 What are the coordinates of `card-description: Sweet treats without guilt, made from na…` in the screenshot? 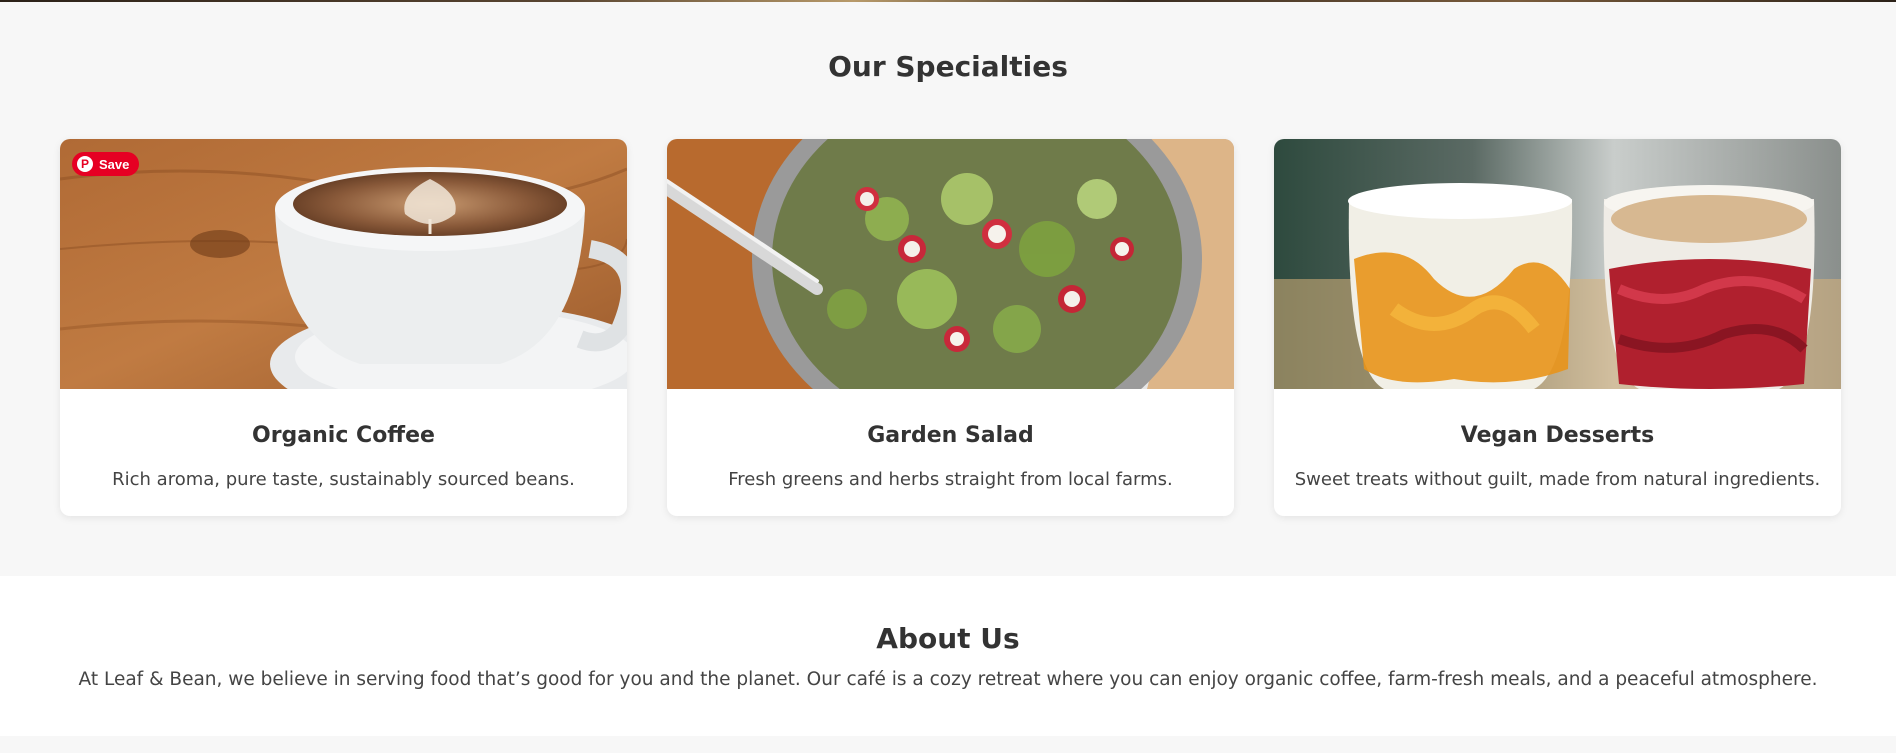 It's located at (1557, 479).